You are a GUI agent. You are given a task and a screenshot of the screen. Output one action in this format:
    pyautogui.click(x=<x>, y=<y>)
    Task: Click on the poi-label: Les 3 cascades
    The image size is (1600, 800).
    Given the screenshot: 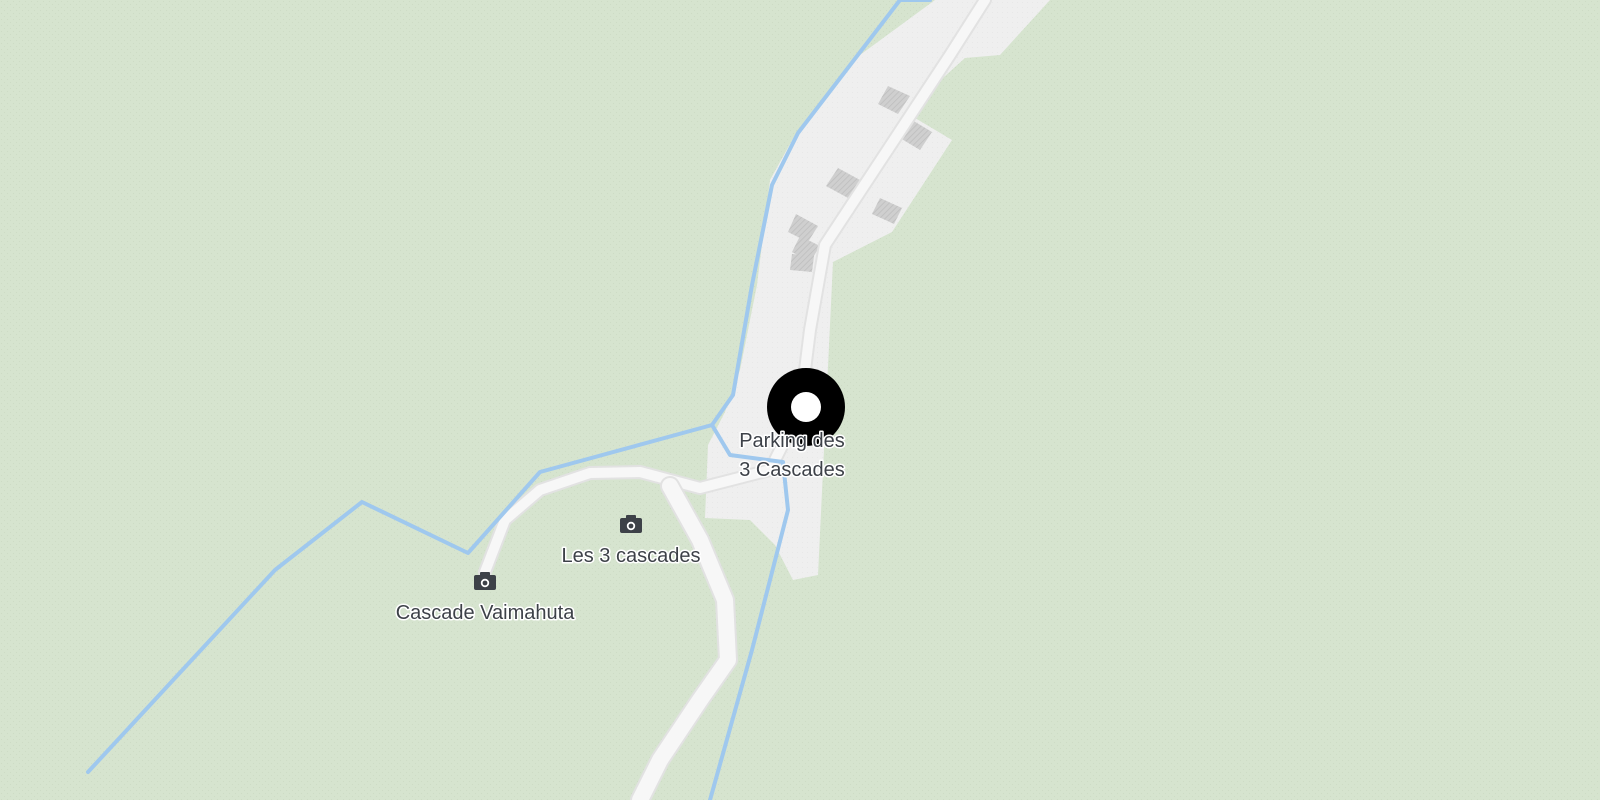 What is the action you would take?
    pyautogui.click(x=631, y=556)
    